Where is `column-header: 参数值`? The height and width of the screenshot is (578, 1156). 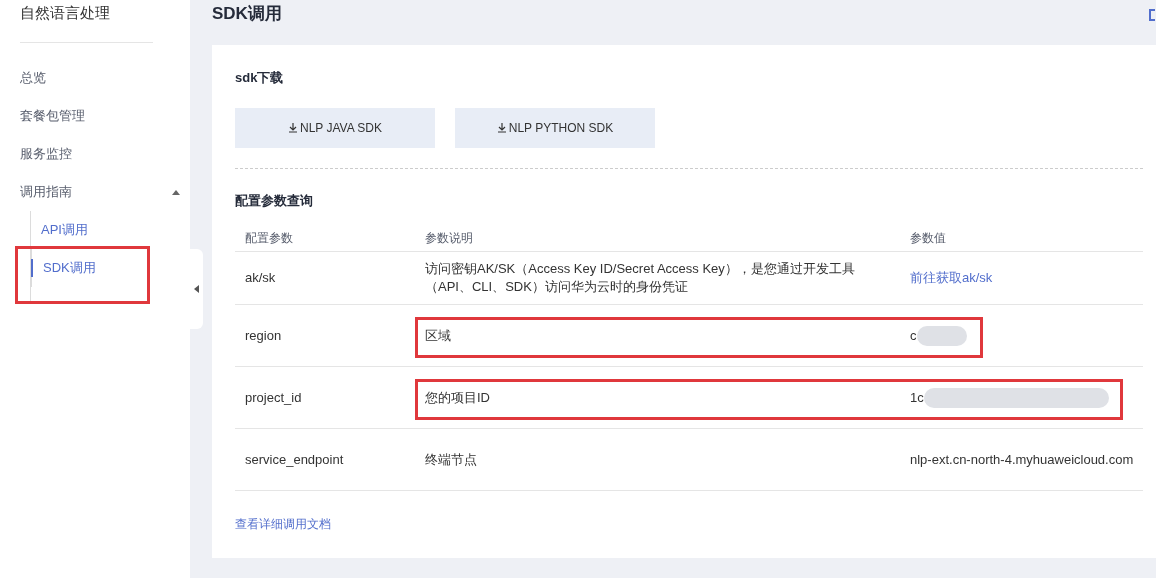
column-header: 参数值 is located at coordinates (928, 238).